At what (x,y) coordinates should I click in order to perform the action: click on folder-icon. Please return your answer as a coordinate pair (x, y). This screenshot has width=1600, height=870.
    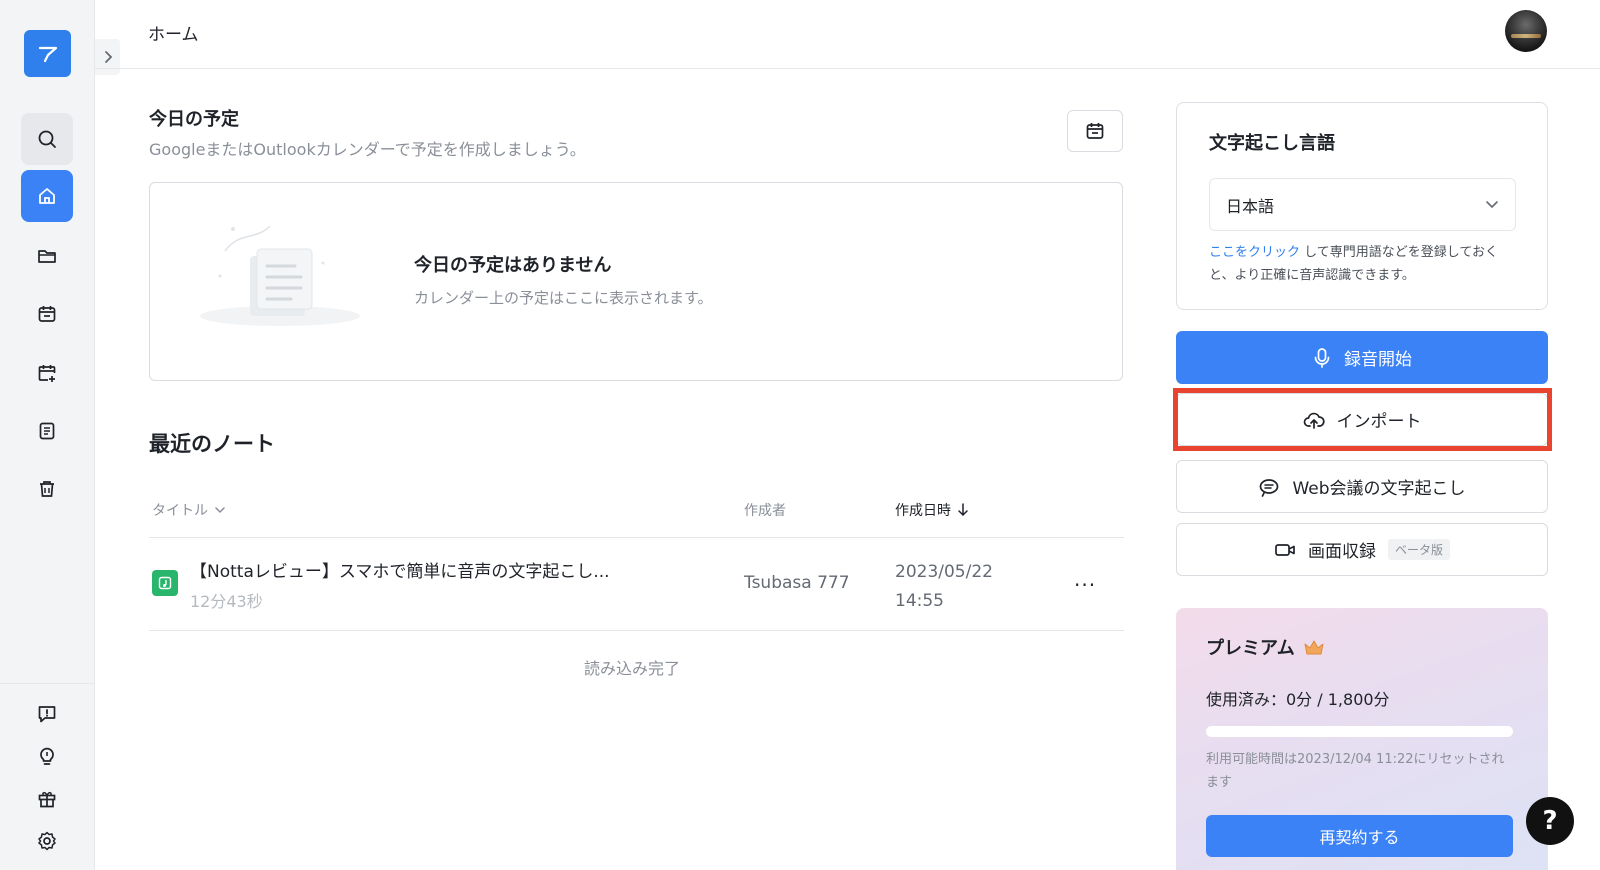
    Looking at the image, I should click on (47, 256).